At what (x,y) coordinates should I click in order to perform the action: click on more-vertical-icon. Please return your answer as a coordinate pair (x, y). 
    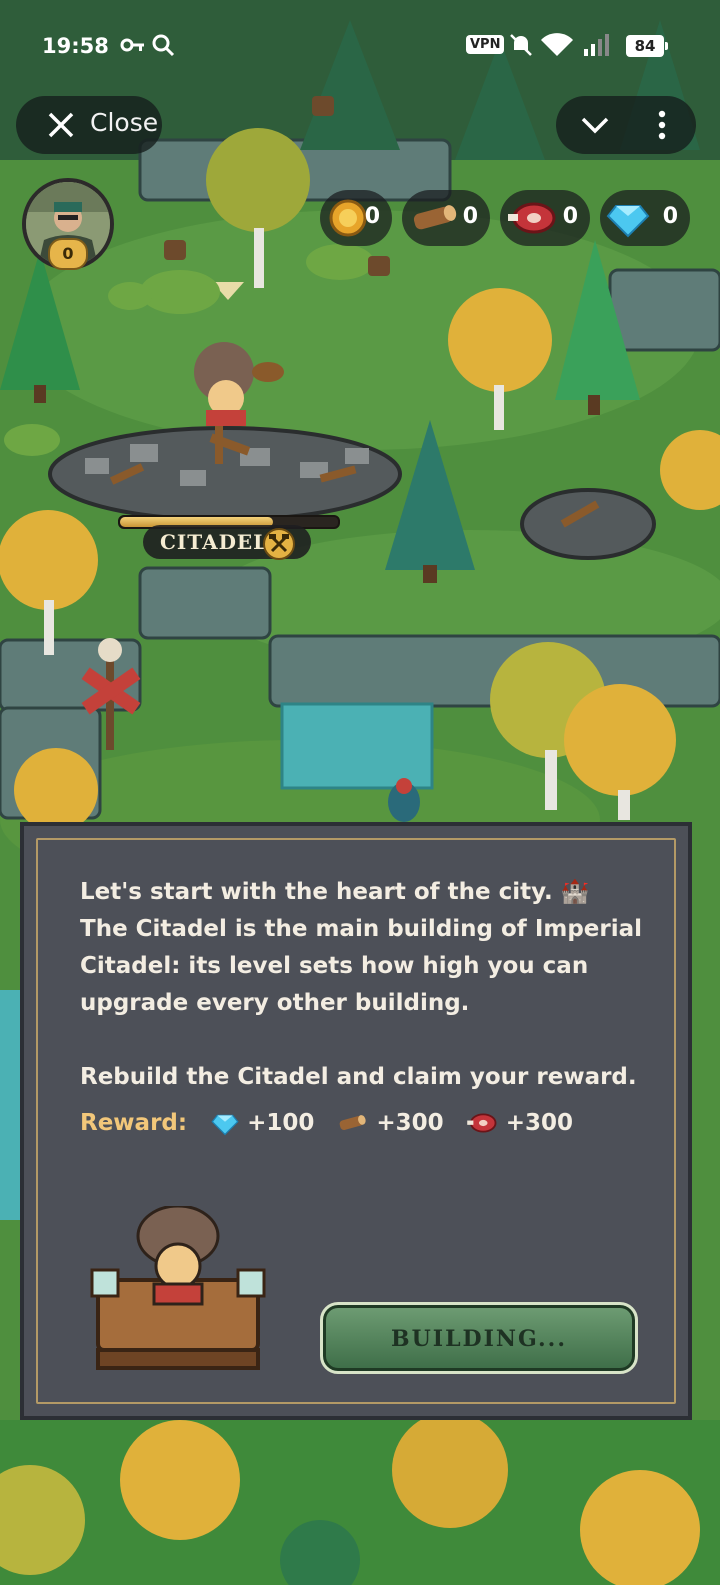
    Looking at the image, I should click on (662, 125).